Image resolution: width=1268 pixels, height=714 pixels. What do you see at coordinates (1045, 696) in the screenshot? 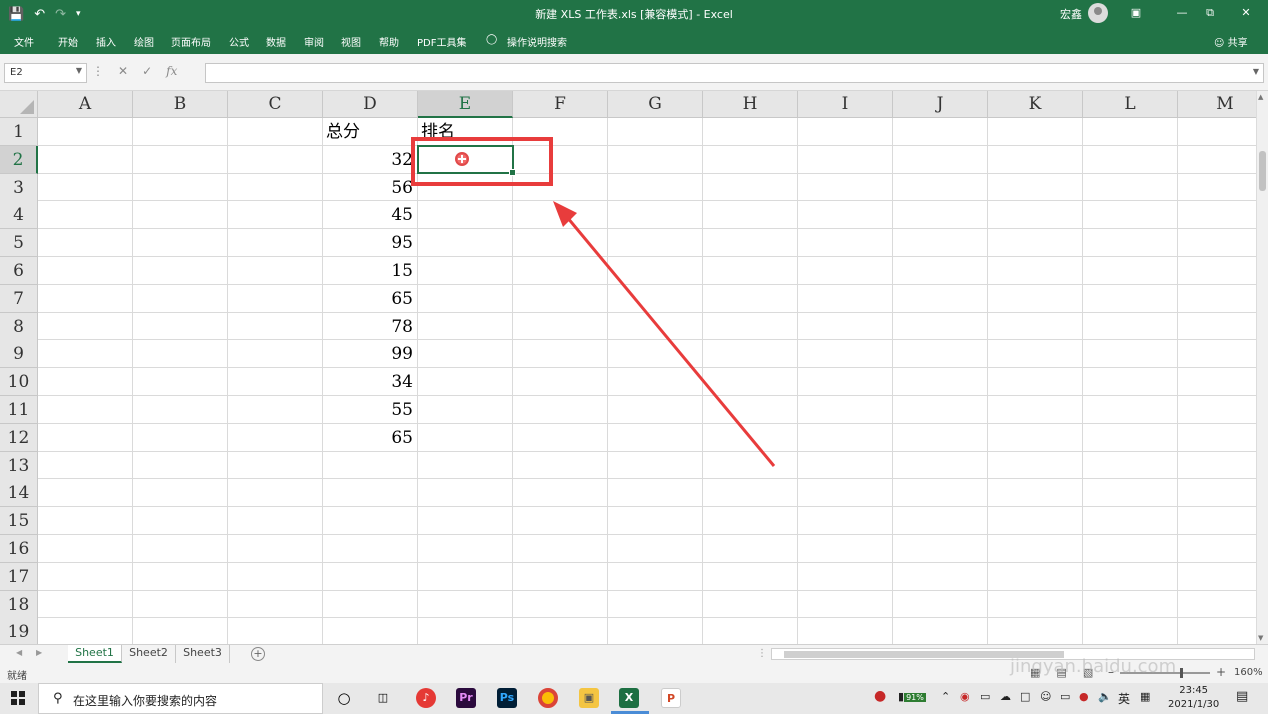
I see `tray-person-icon: ☺` at bounding box center [1045, 696].